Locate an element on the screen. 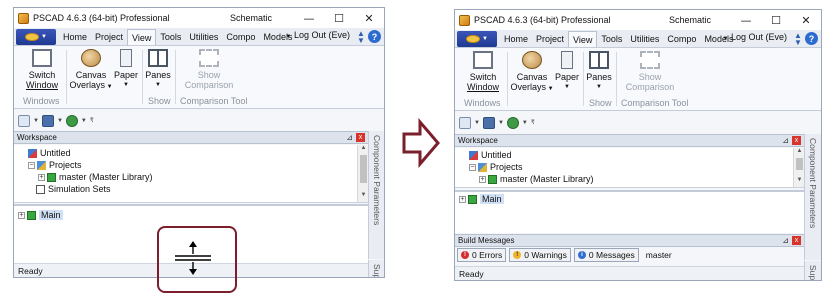  tree-node-simulation-sets: Simulation Sets is located at coordinates (73, 189).